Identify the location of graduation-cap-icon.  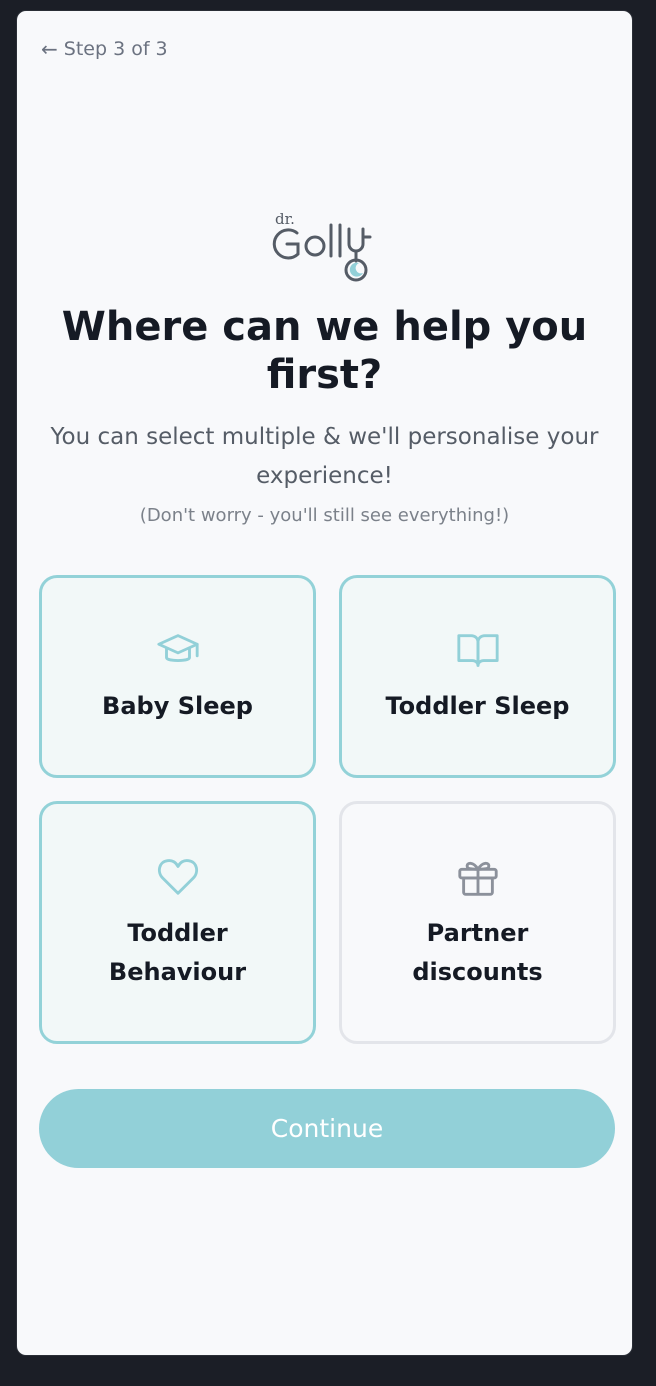
(177, 648).